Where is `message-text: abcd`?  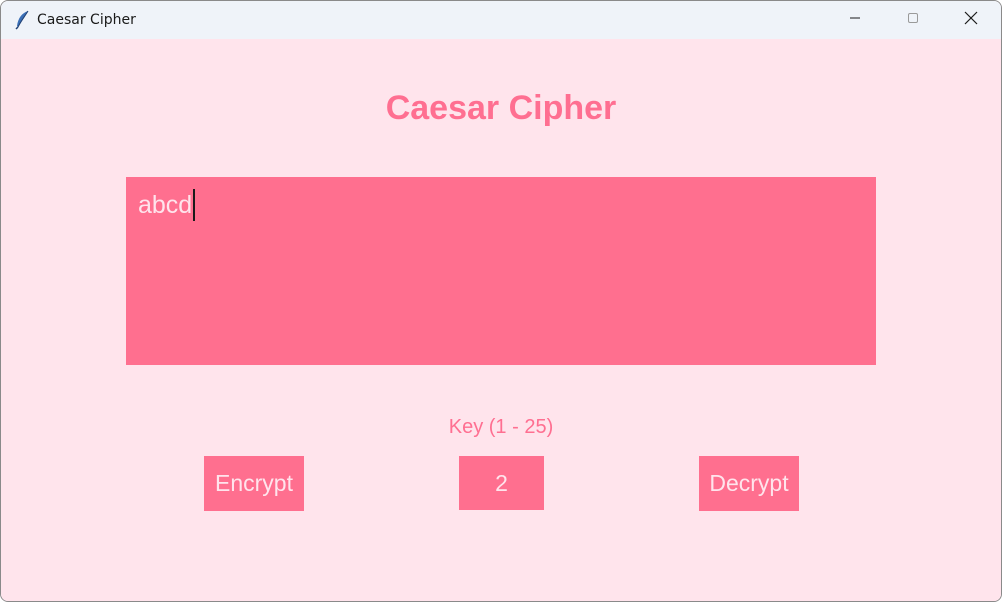 message-text: abcd is located at coordinates (165, 205).